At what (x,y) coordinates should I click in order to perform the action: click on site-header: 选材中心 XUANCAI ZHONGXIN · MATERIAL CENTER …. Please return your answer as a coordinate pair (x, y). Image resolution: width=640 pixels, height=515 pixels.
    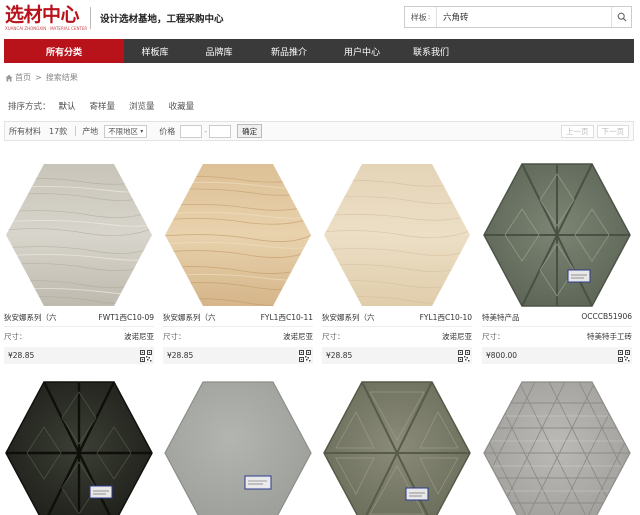
    Looking at the image, I should click on (320, 19).